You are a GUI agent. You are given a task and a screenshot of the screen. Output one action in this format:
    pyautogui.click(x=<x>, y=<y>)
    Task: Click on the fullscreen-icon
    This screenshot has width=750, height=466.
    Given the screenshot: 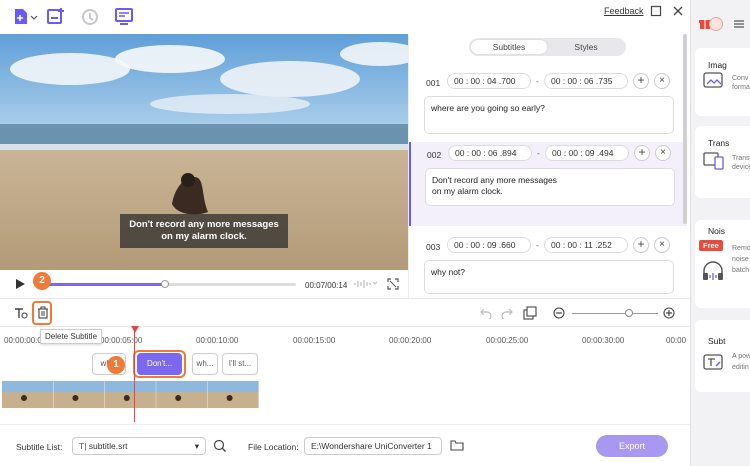 What is the action you would take?
    pyautogui.click(x=393, y=285)
    